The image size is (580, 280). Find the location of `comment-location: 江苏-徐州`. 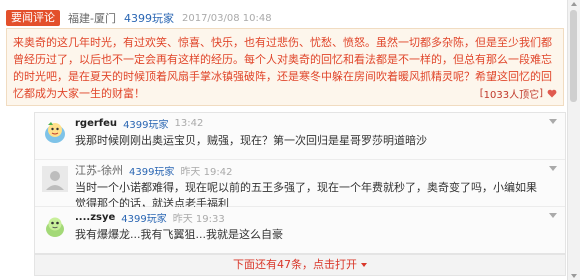

comment-location: 江苏-徐州 is located at coordinates (99, 170).